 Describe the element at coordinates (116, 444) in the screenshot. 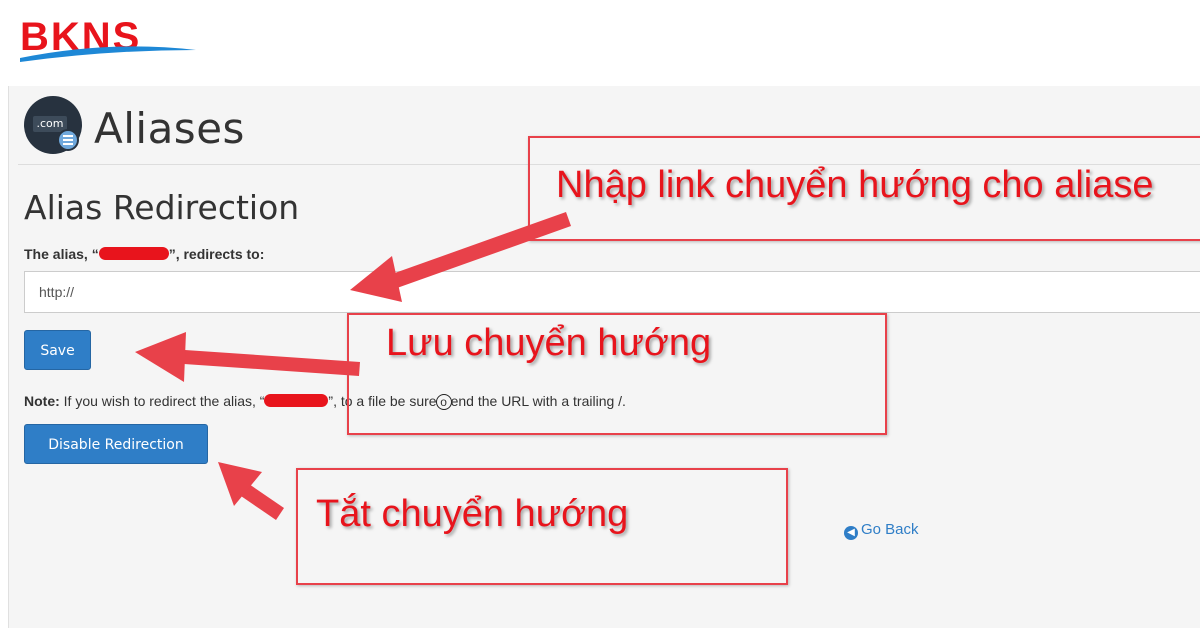

I see `disable-redirection-button: Disable Redirection` at that location.